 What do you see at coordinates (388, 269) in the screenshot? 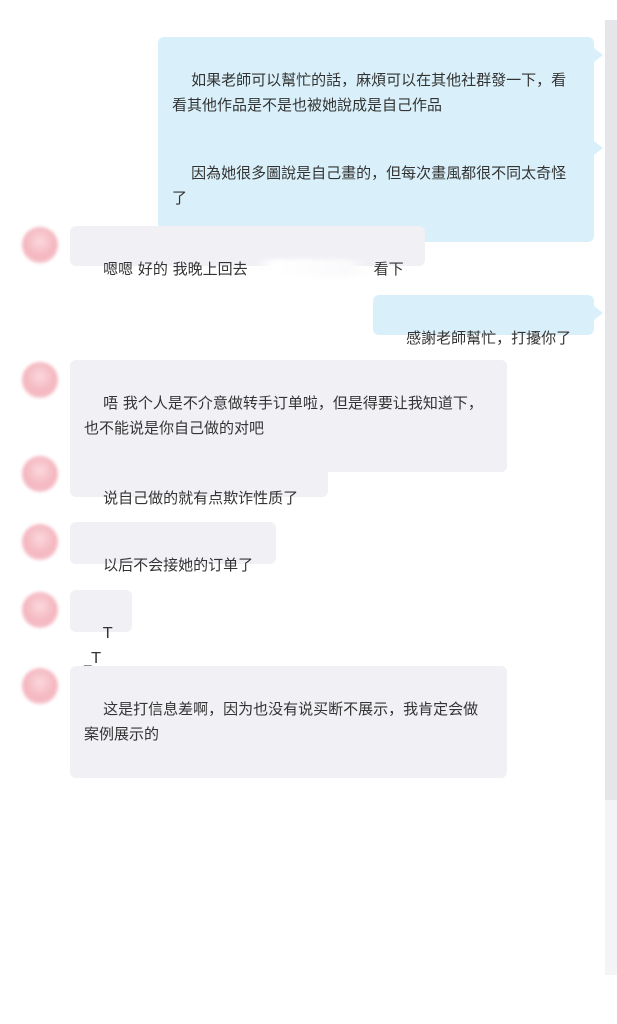
I see `message-text: 看下` at bounding box center [388, 269].